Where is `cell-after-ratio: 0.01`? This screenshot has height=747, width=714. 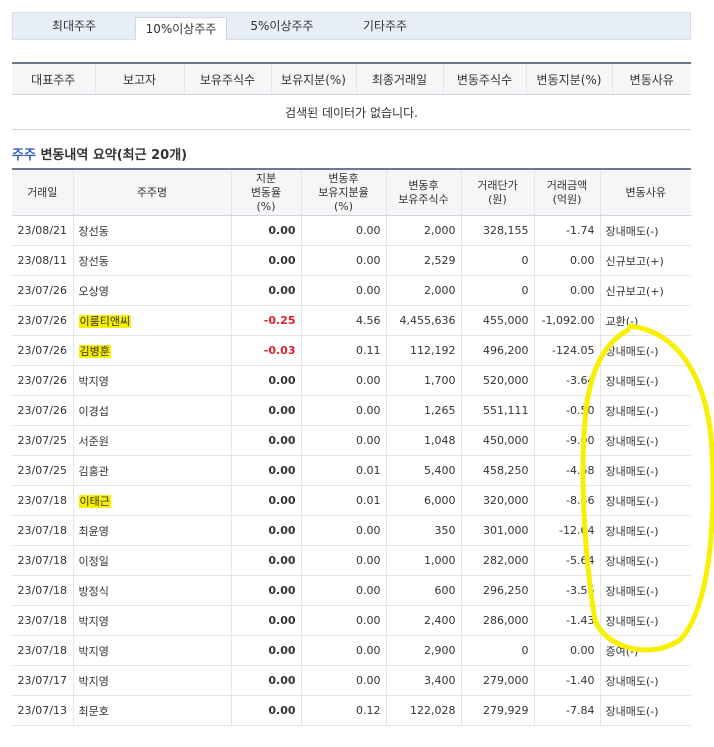 cell-after-ratio: 0.01 is located at coordinates (344, 500).